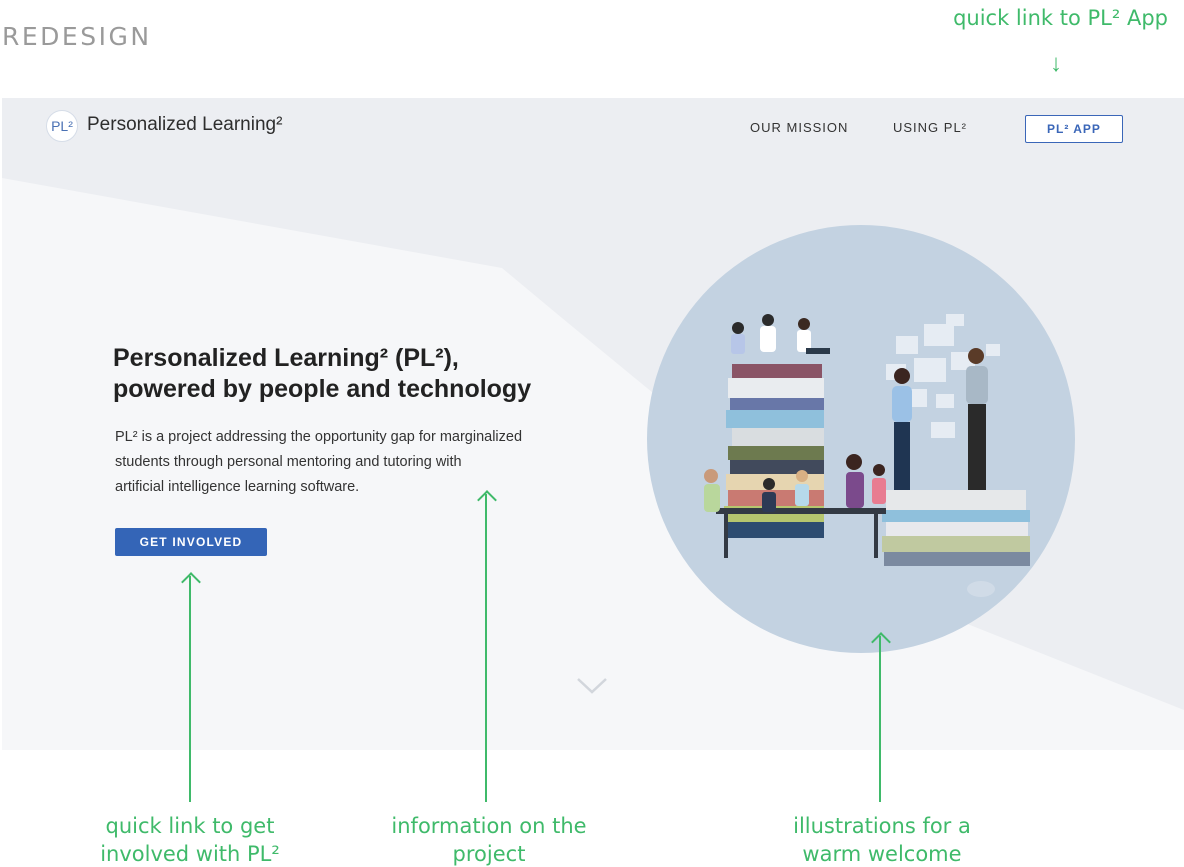  What do you see at coordinates (1074, 129) in the screenshot?
I see `pl2-app-button: PL² APP` at bounding box center [1074, 129].